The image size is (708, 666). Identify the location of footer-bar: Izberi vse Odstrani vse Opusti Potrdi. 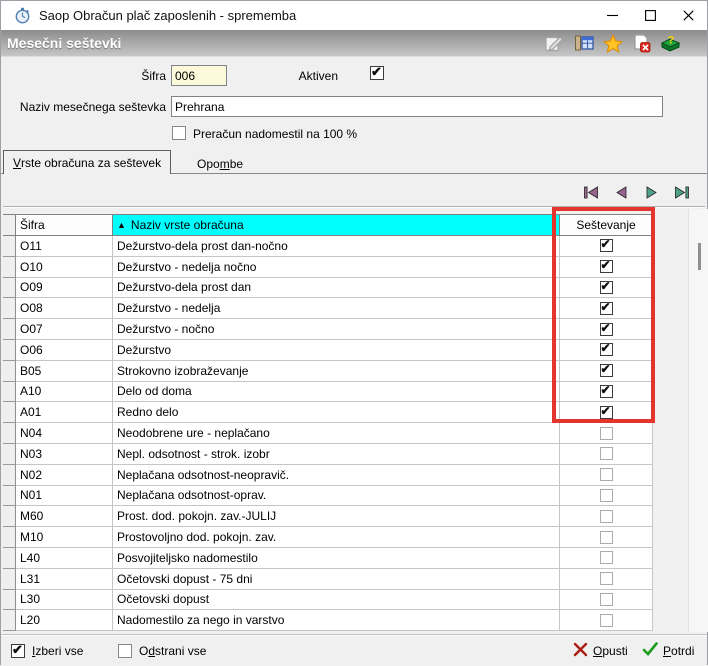
(354, 650).